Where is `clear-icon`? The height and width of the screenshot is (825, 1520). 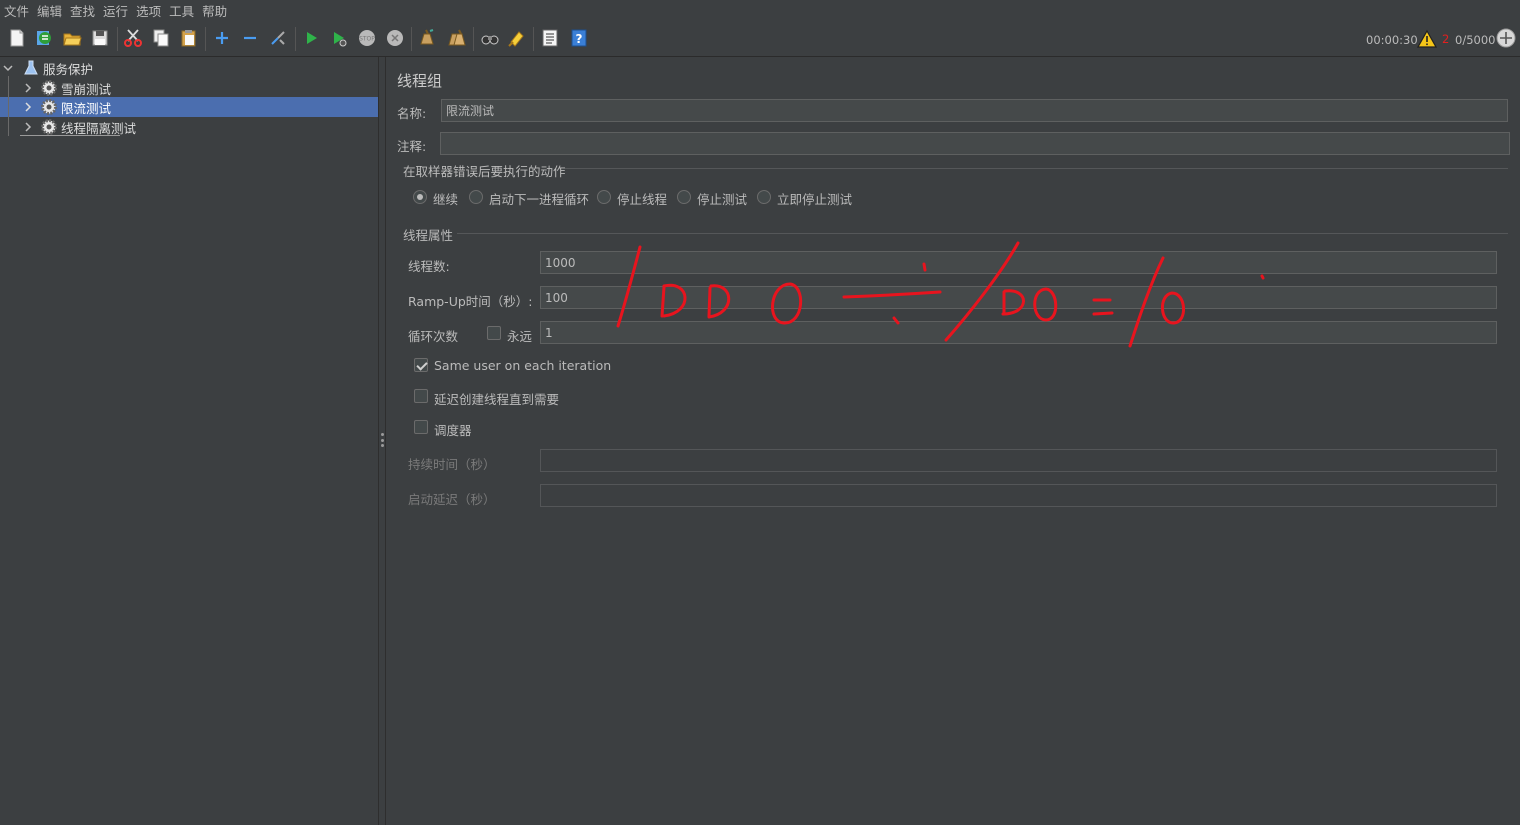 clear-icon is located at coordinates (427, 38).